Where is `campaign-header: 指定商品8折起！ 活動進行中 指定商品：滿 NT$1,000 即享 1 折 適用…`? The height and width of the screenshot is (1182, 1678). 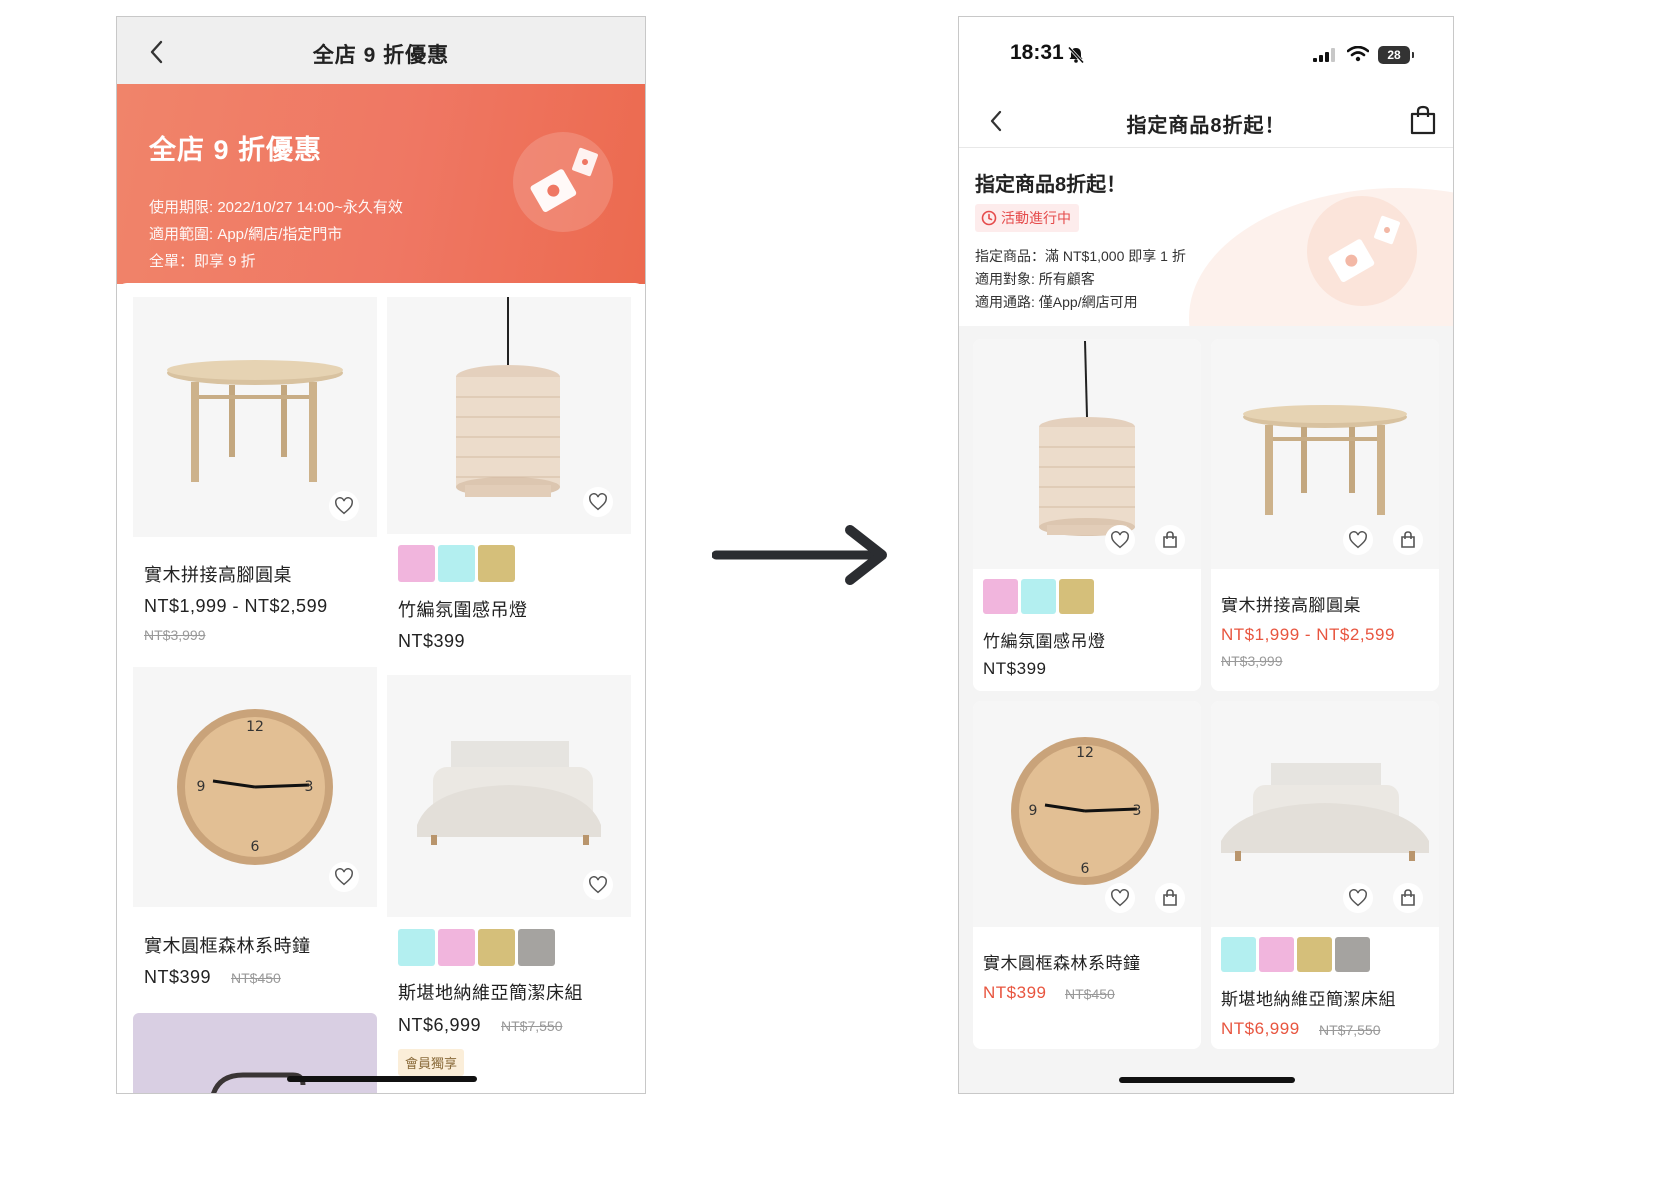 campaign-header: 指定商品8折起！ 活動進行中 指定商品：滿 NT$1,000 即享 1 折 適用… is located at coordinates (1206, 237).